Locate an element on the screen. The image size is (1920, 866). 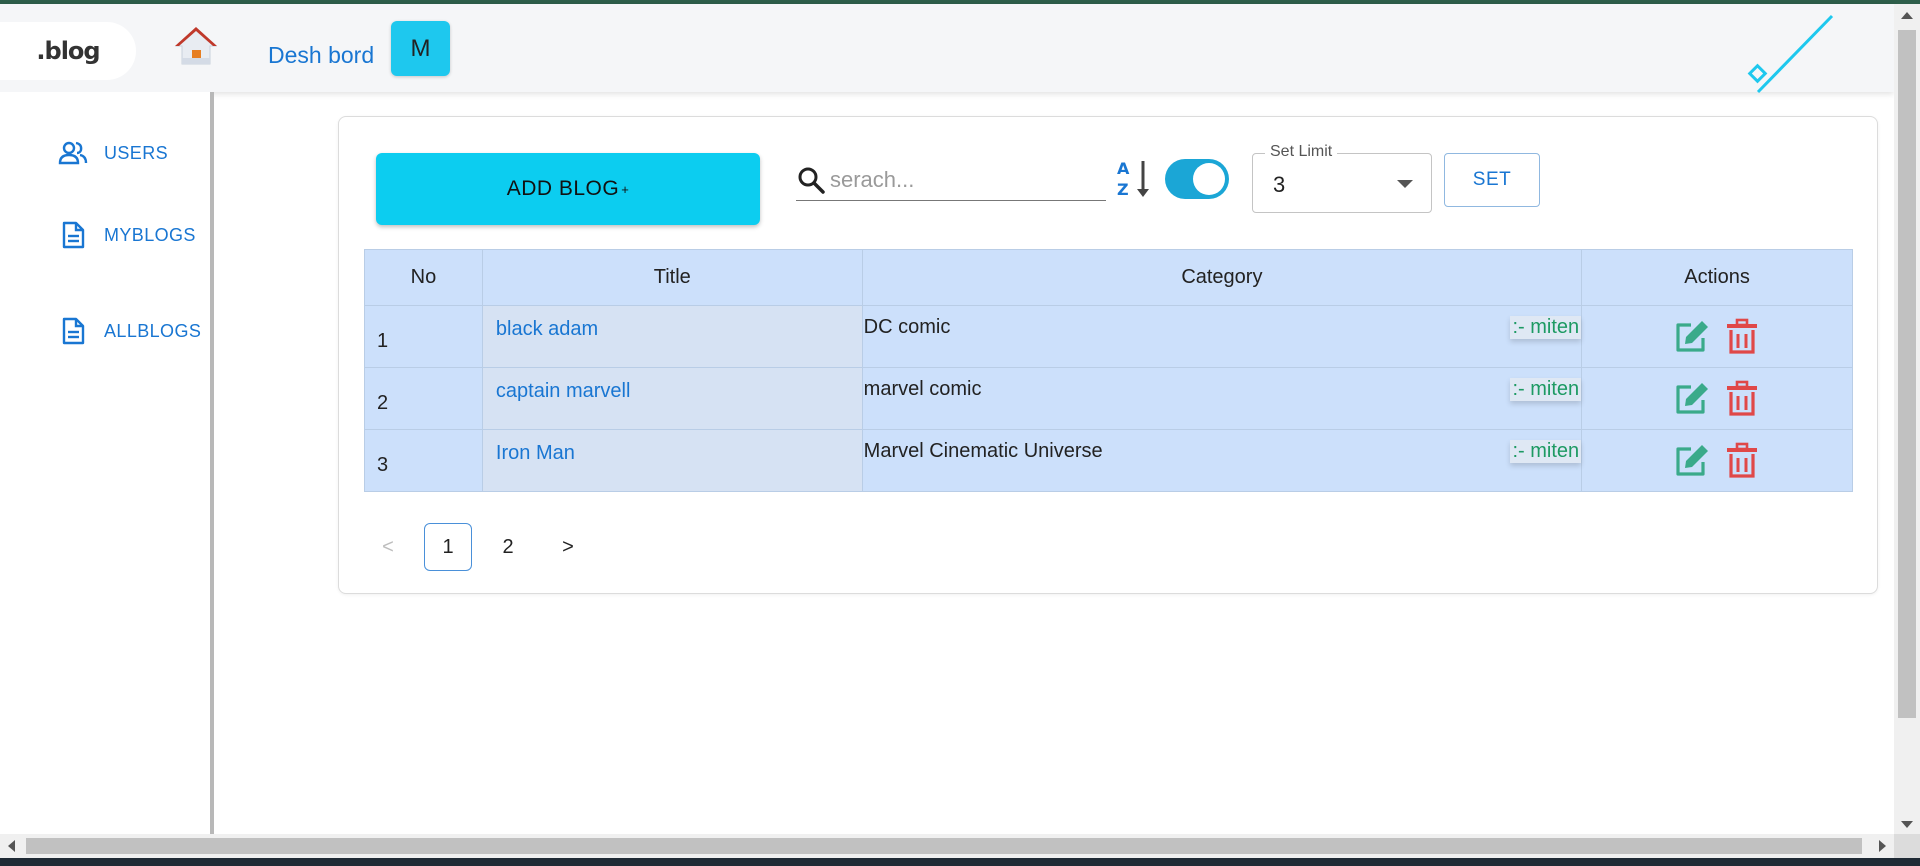
header-no: No is located at coordinates (423, 277).